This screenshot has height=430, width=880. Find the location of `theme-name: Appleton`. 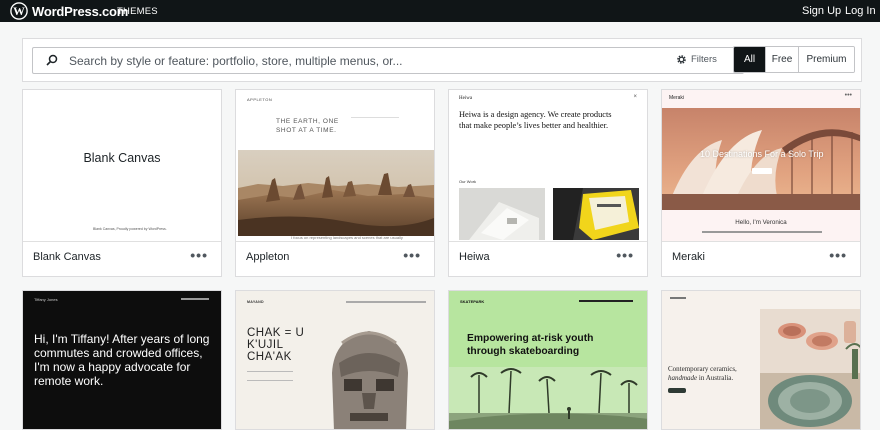

theme-name: Appleton is located at coordinates (267, 257).